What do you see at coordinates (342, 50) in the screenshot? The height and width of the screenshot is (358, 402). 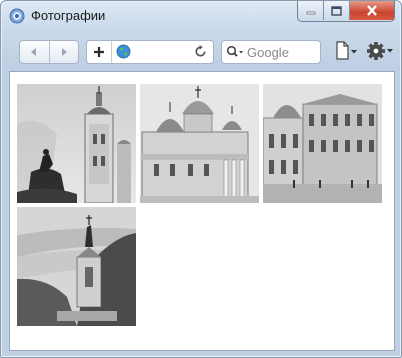 I see `page-icon` at bounding box center [342, 50].